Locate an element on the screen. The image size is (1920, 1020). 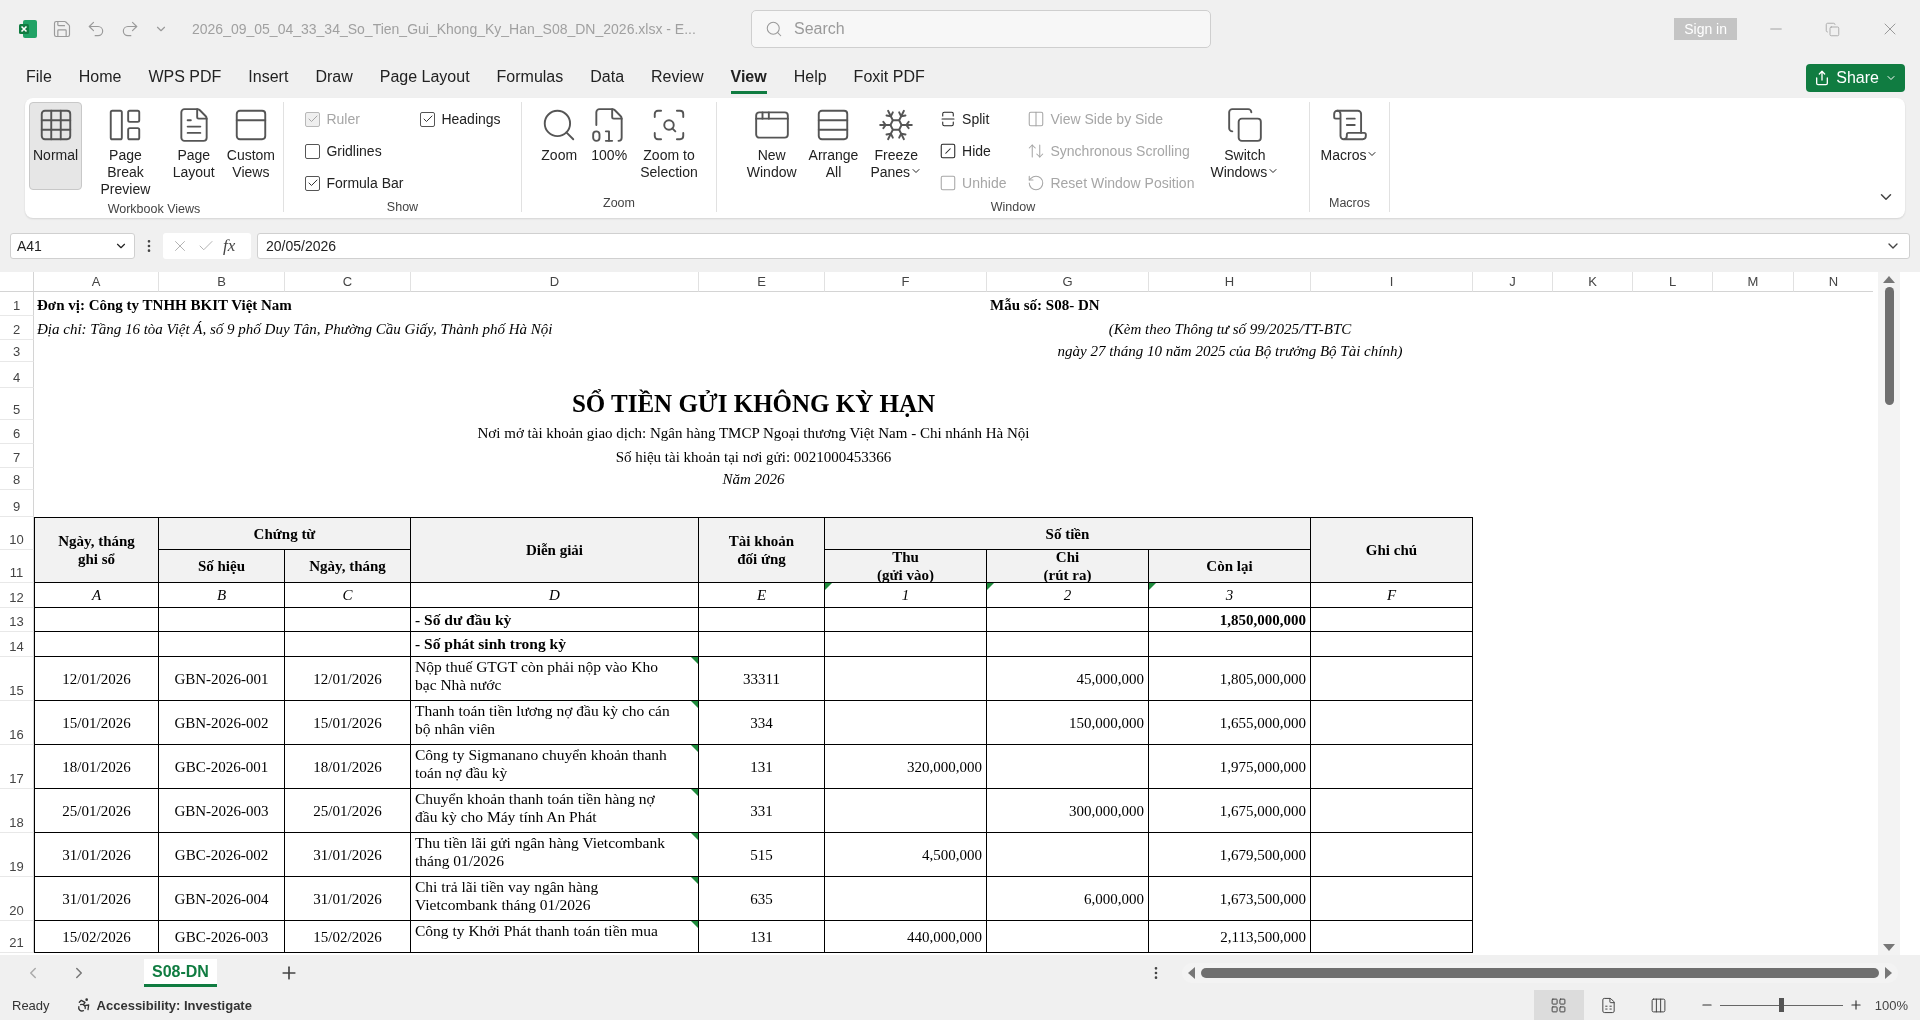
ribbon-button: Zoom is located at coordinates (559, 146).